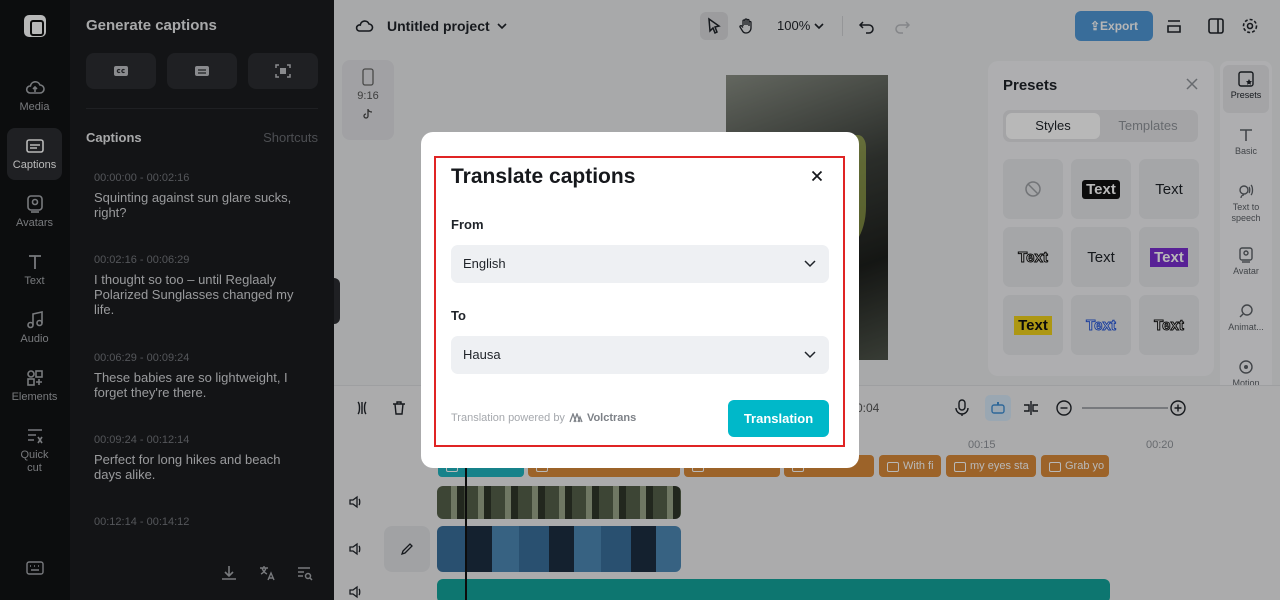 The height and width of the screenshot is (600, 1280). I want to click on volctrans-logo-icon, so click(576, 418).